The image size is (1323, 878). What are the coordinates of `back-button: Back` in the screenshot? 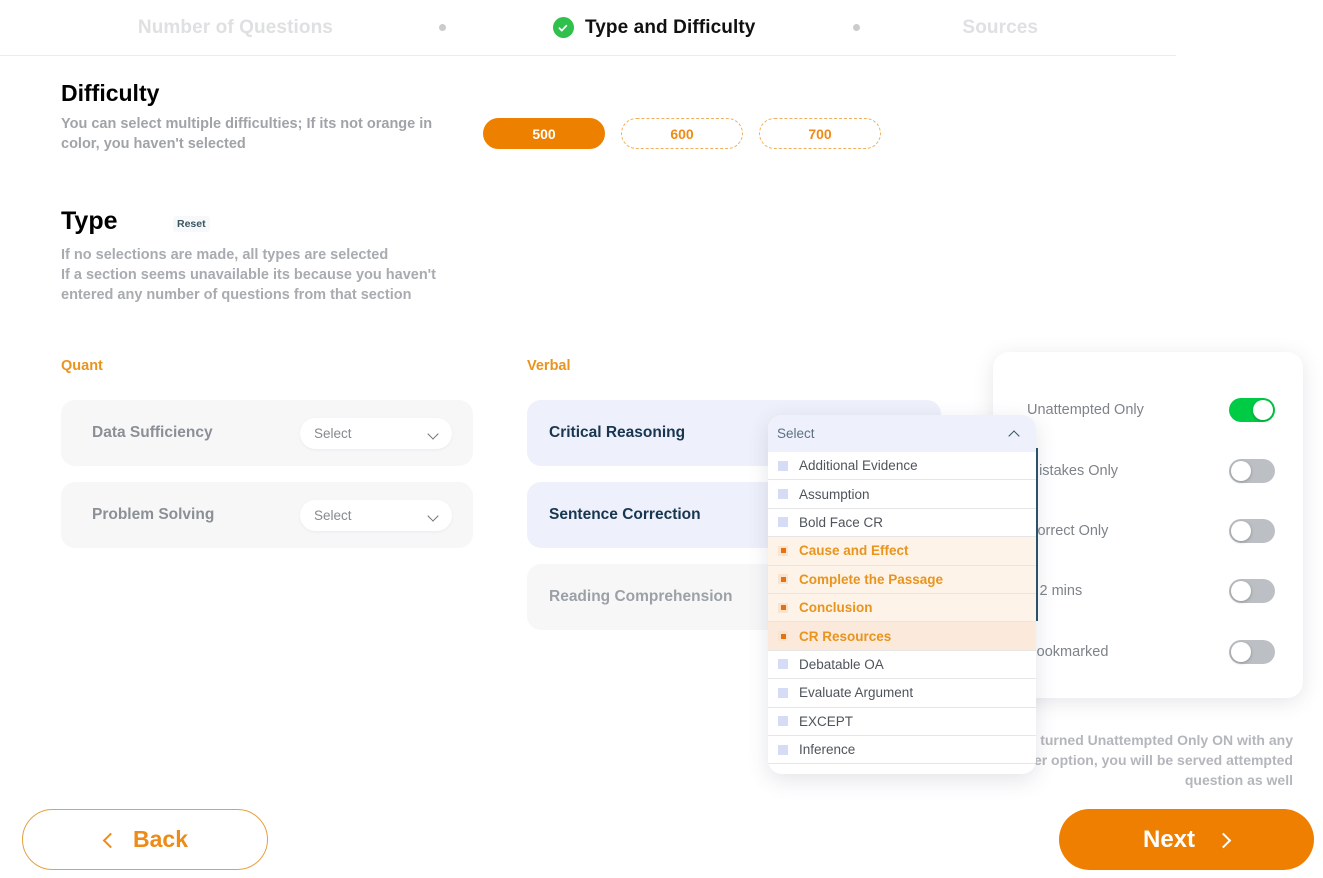 It's located at (145, 839).